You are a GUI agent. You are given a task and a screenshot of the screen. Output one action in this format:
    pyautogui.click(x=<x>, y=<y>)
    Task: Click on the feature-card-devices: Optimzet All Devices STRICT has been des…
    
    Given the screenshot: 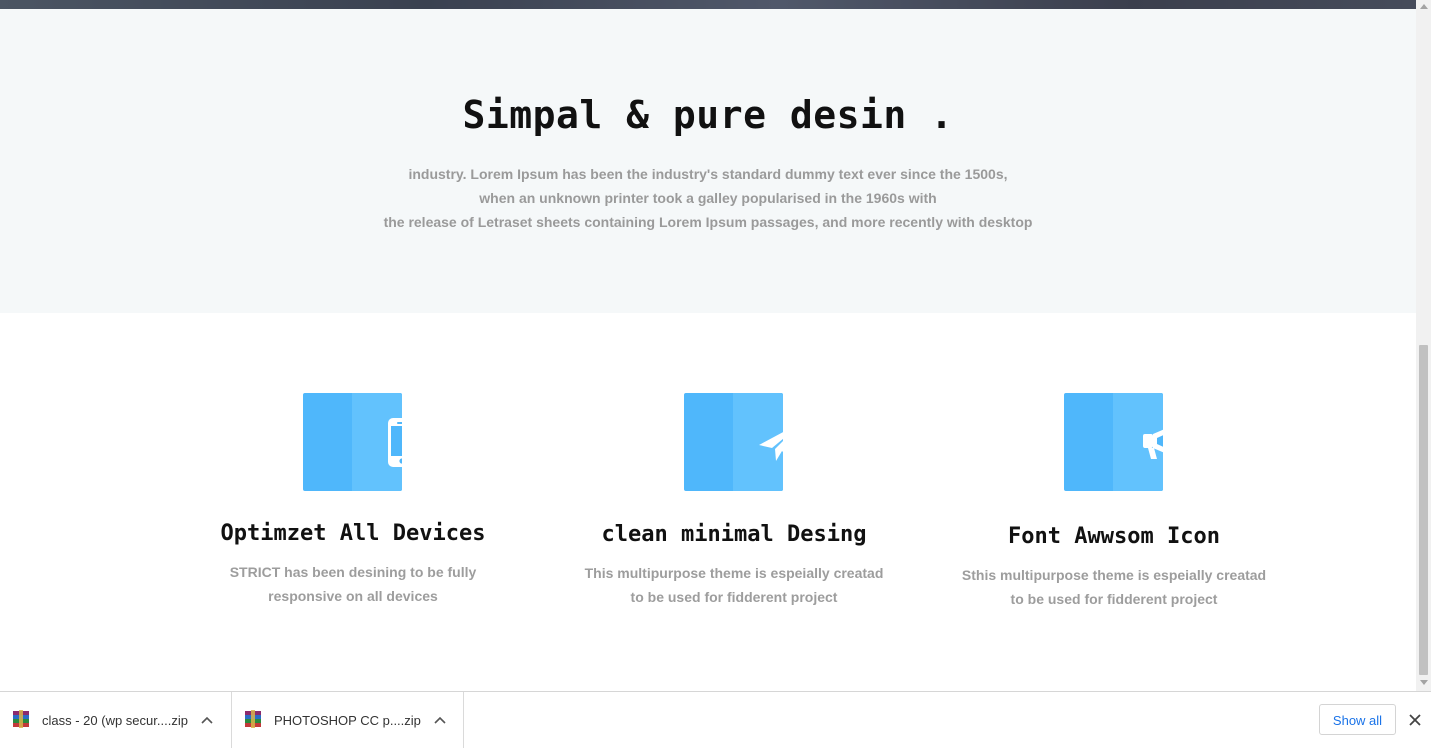 What is the action you would take?
    pyautogui.click(x=353, y=502)
    